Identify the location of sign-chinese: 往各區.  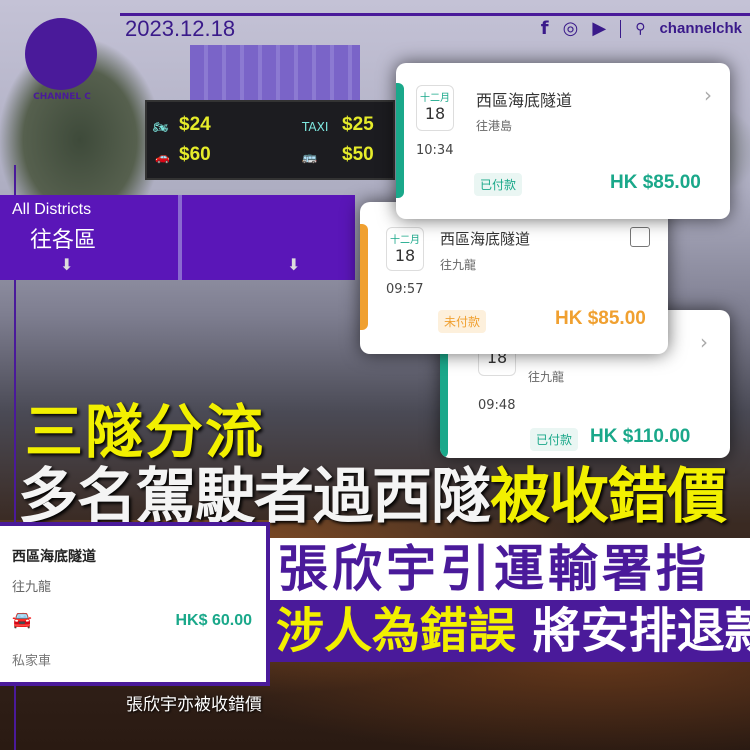
(63, 240).